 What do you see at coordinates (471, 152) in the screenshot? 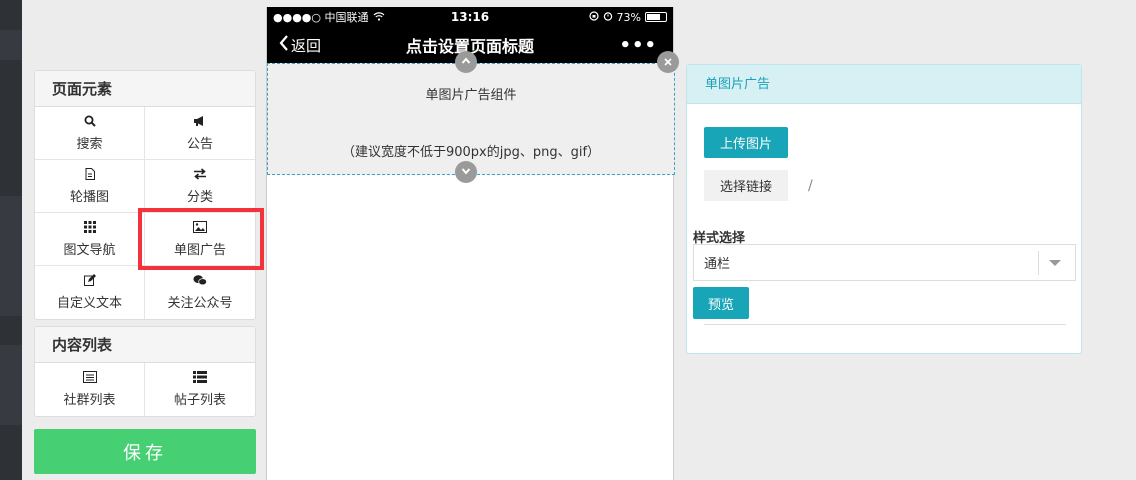
I see `ad-component-hint: （建议宽度不低于900px的jpg、png、gif）` at bounding box center [471, 152].